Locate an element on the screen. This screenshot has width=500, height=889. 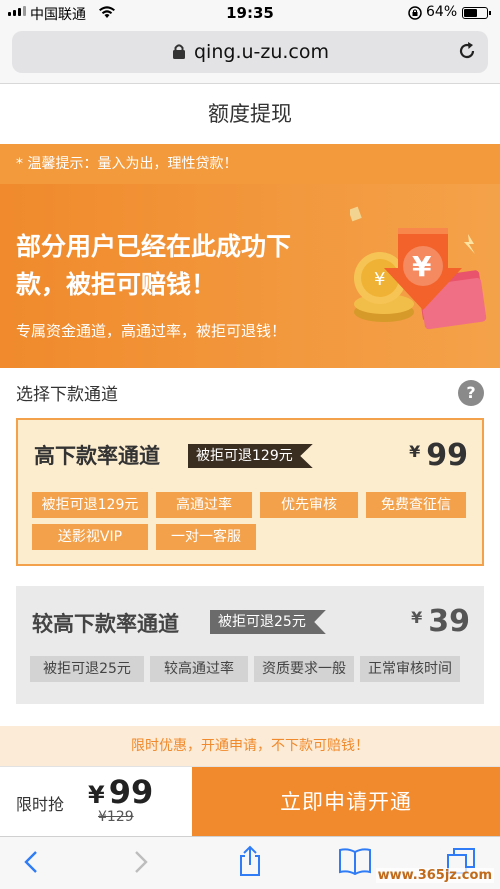
address-bar: qing.u-zu.com is located at coordinates (250, 52).